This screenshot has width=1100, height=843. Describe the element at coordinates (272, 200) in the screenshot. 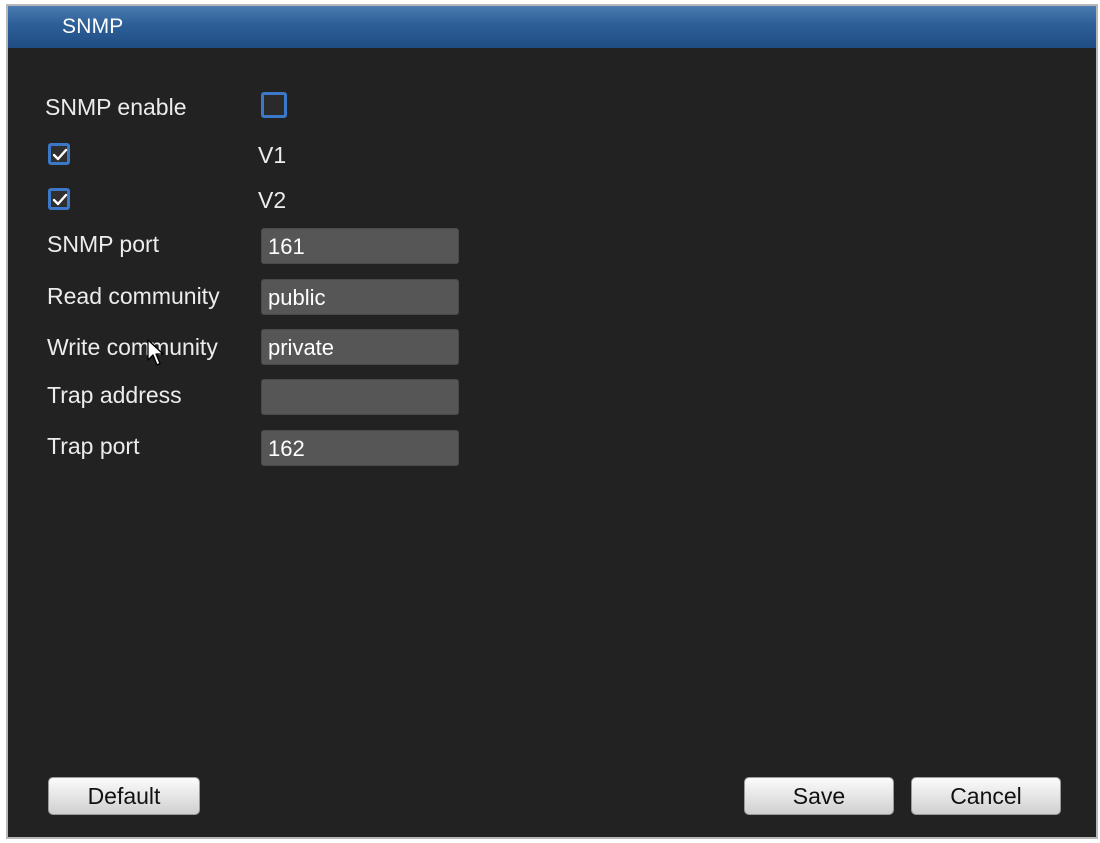

I see `v2-label: V2` at that location.